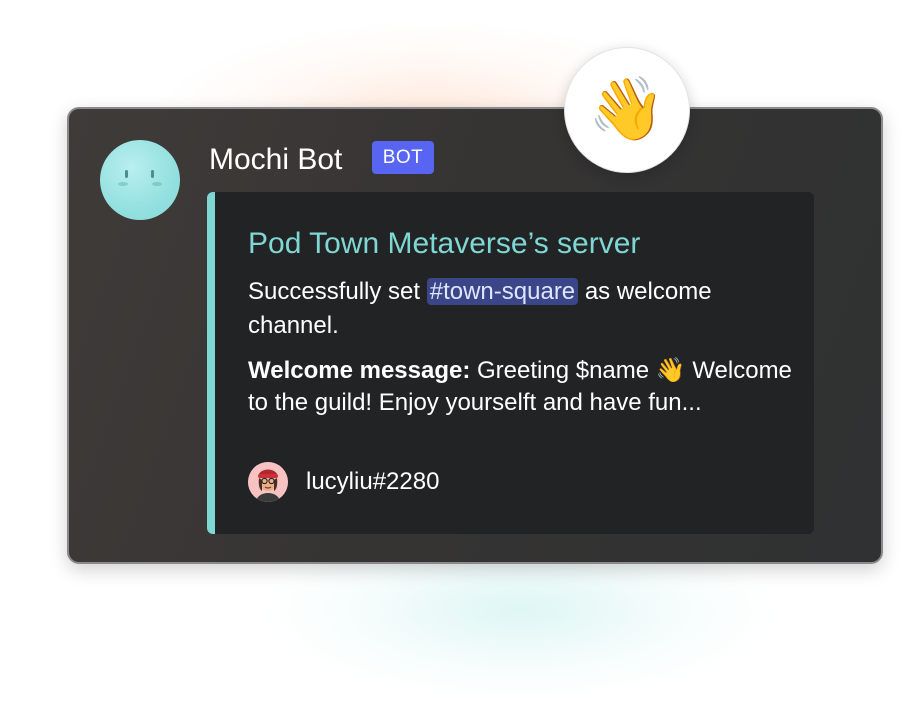 Image resolution: width=910 pixels, height=725 pixels. I want to click on user-avatar-icon, so click(268, 482).